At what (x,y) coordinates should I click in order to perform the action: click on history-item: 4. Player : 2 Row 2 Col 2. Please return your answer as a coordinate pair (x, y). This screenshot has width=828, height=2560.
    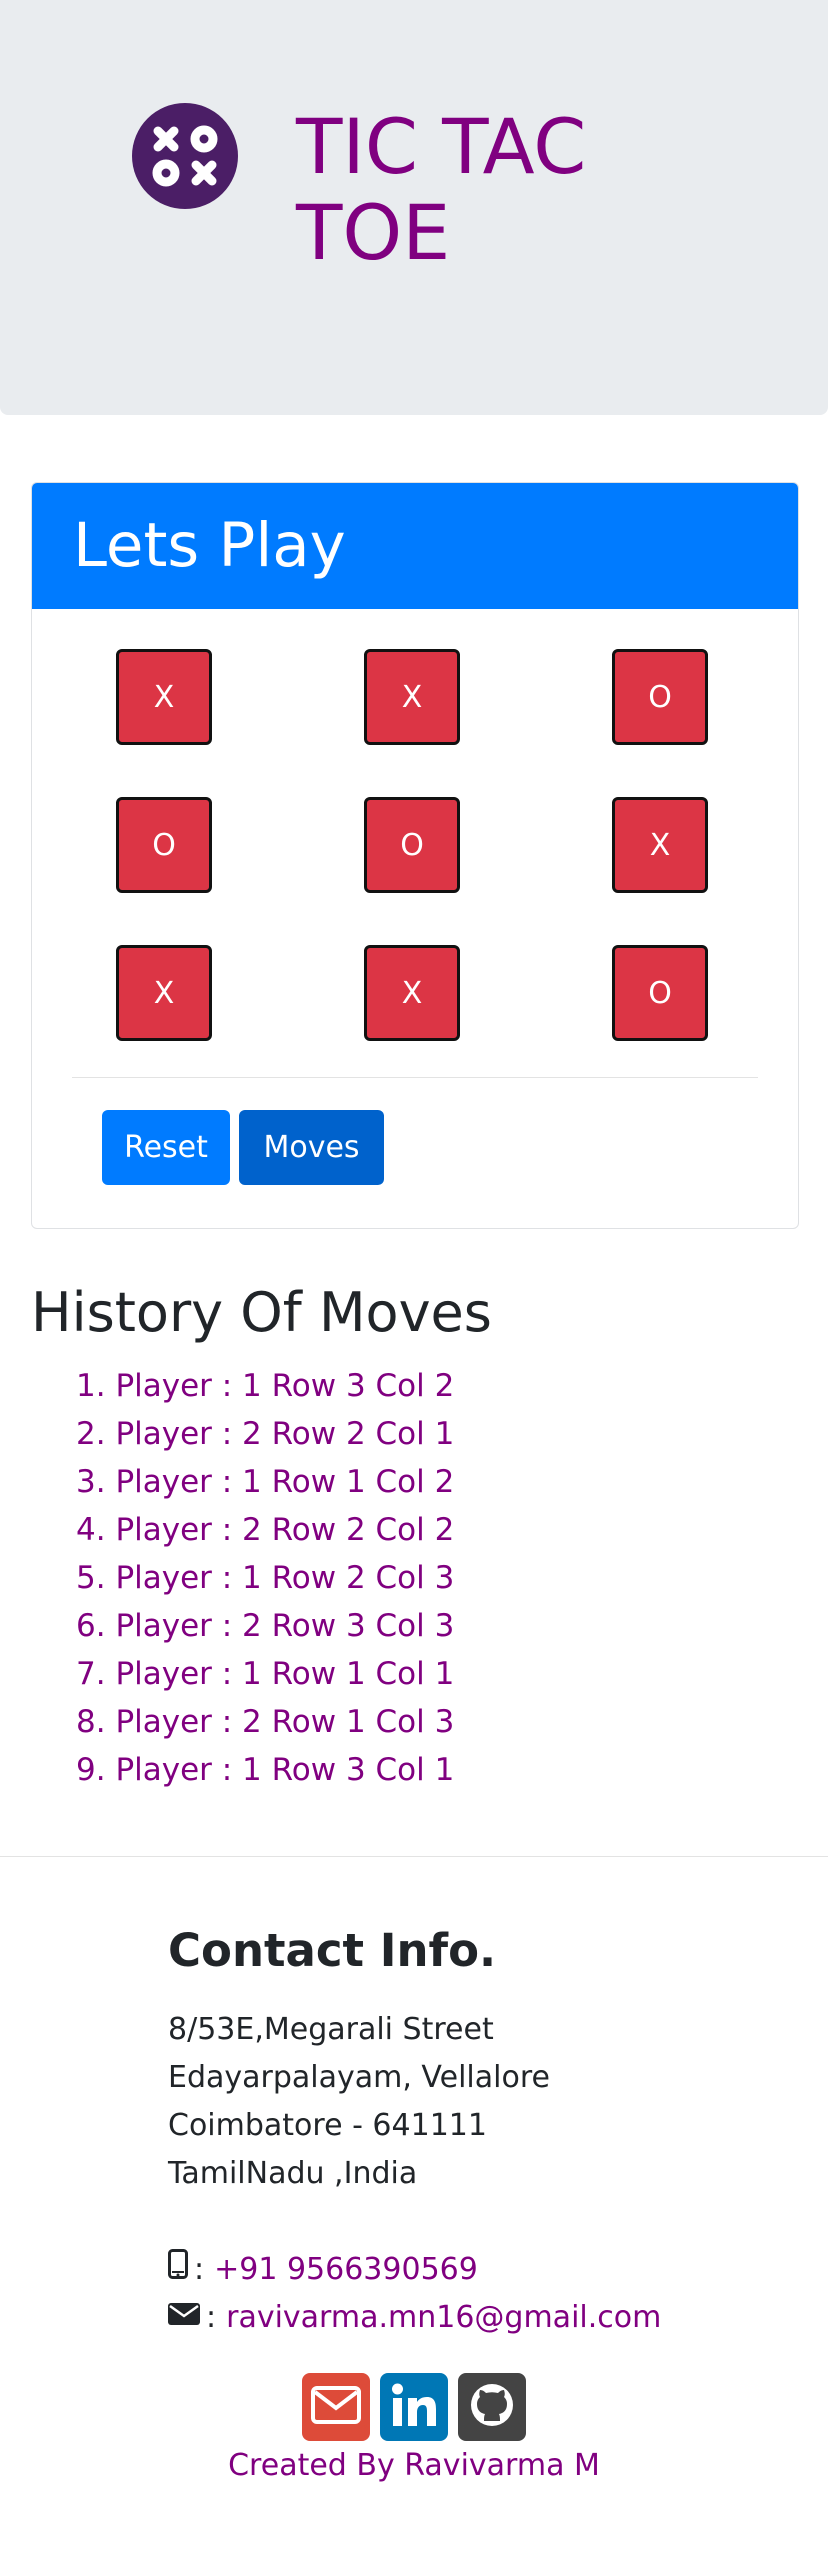
    Looking at the image, I should click on (265, 1530).